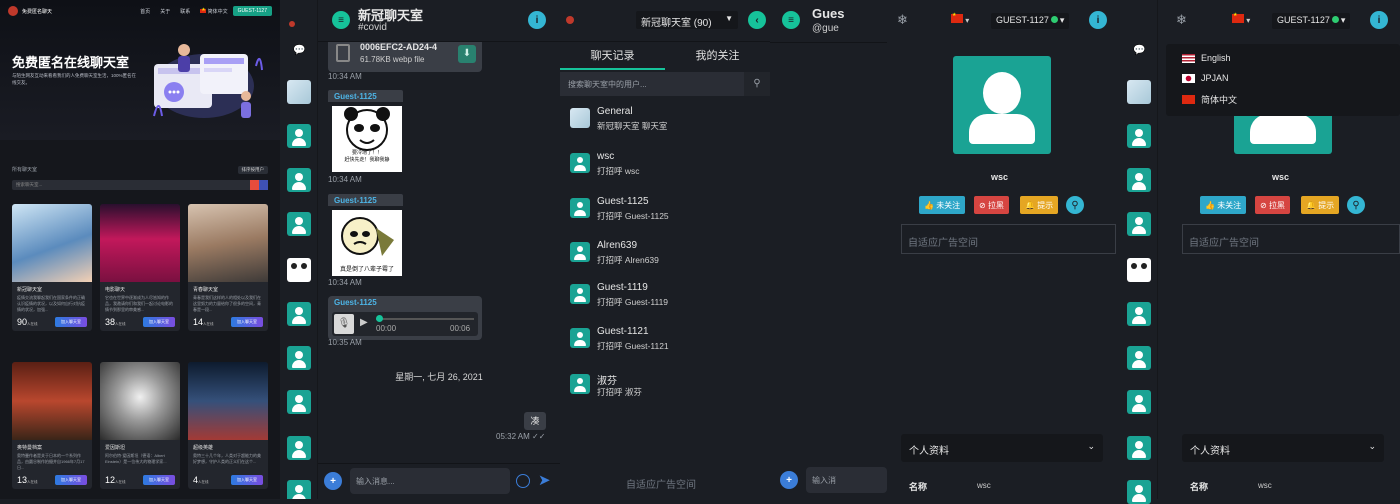  I want to click on emoji-icon, so click(523, 481).